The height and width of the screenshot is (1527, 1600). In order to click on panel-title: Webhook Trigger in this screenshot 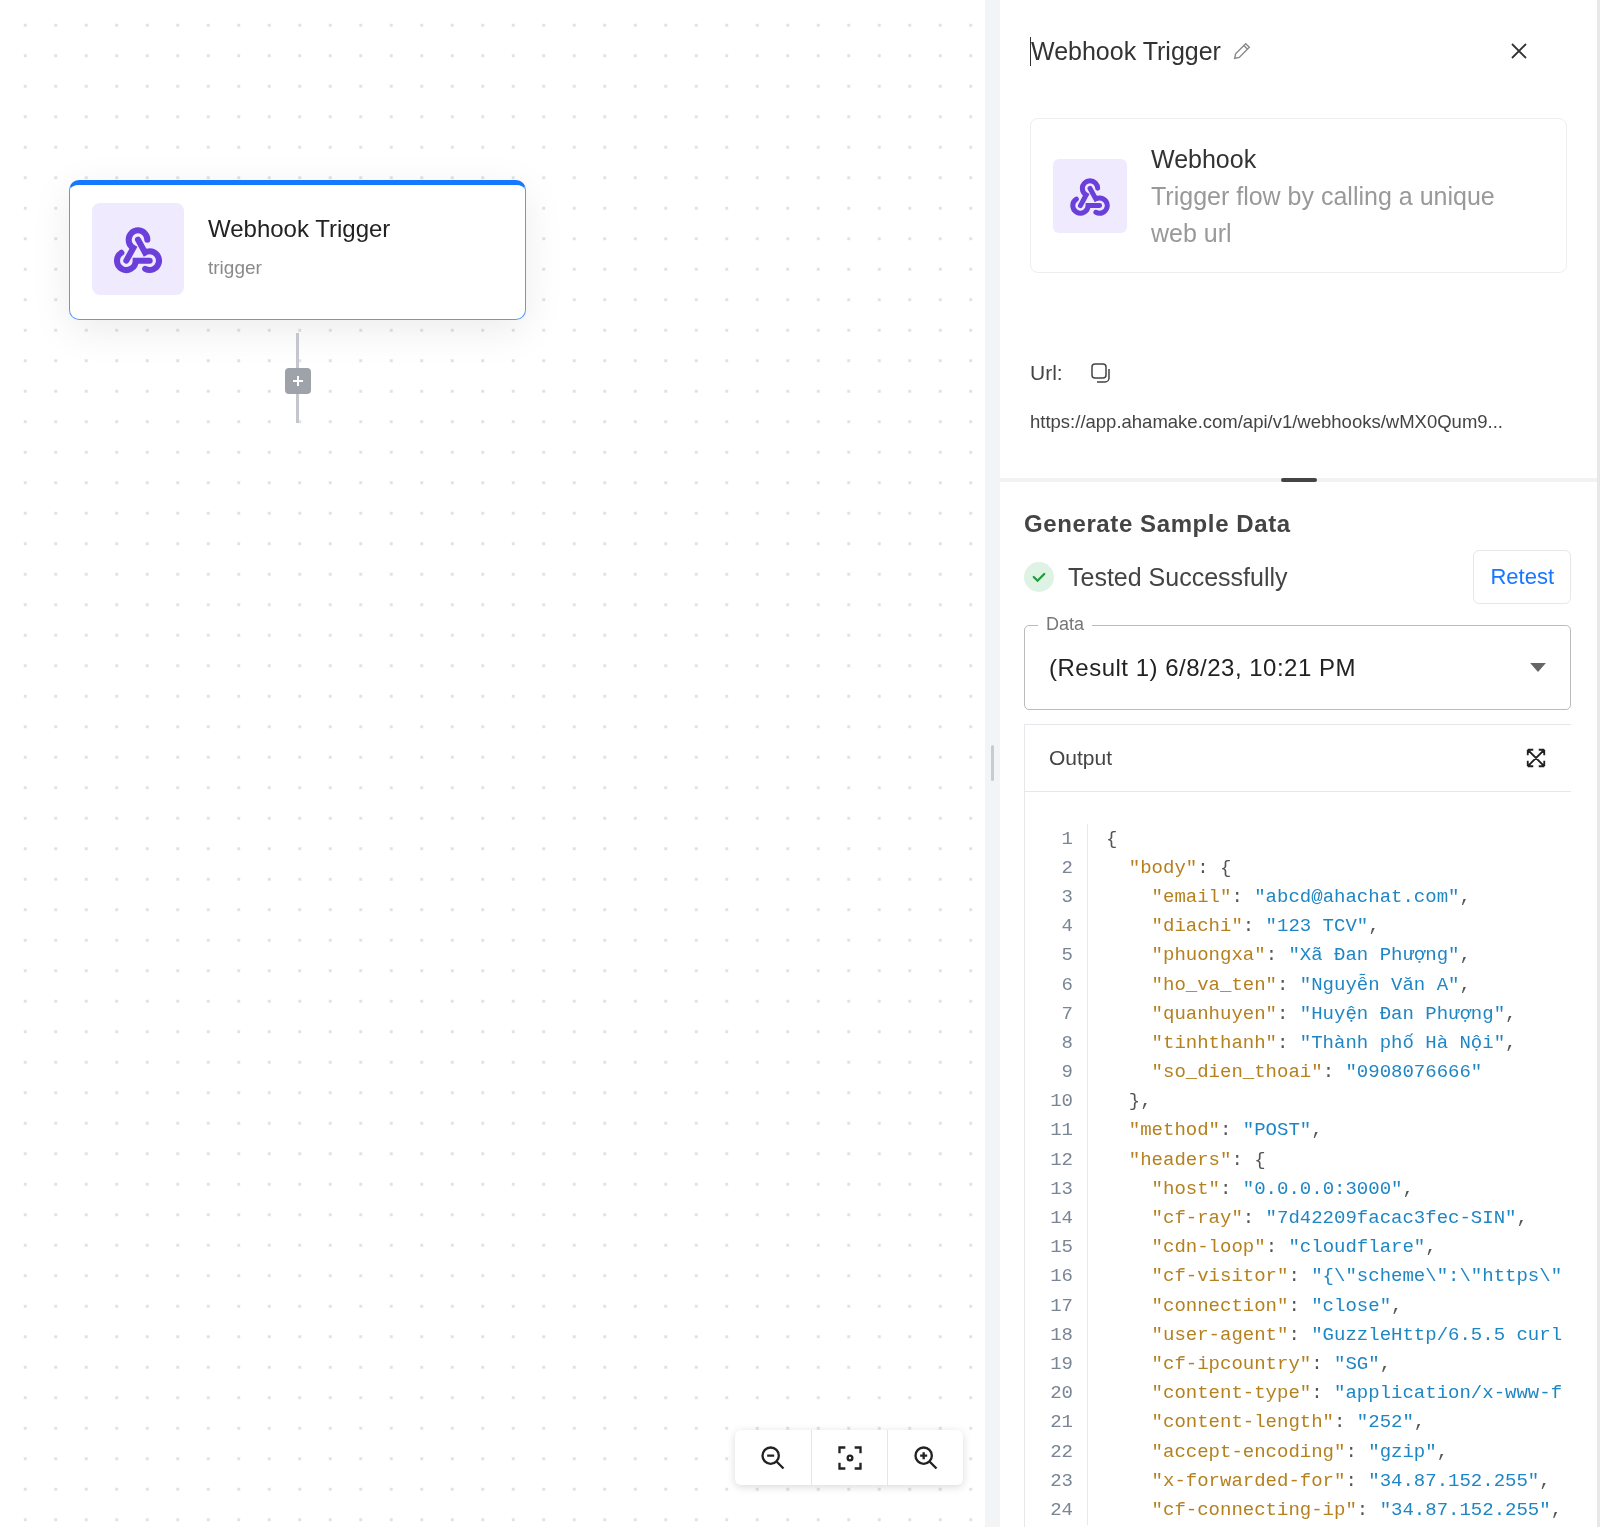, I will do `click(1125, 51)`.